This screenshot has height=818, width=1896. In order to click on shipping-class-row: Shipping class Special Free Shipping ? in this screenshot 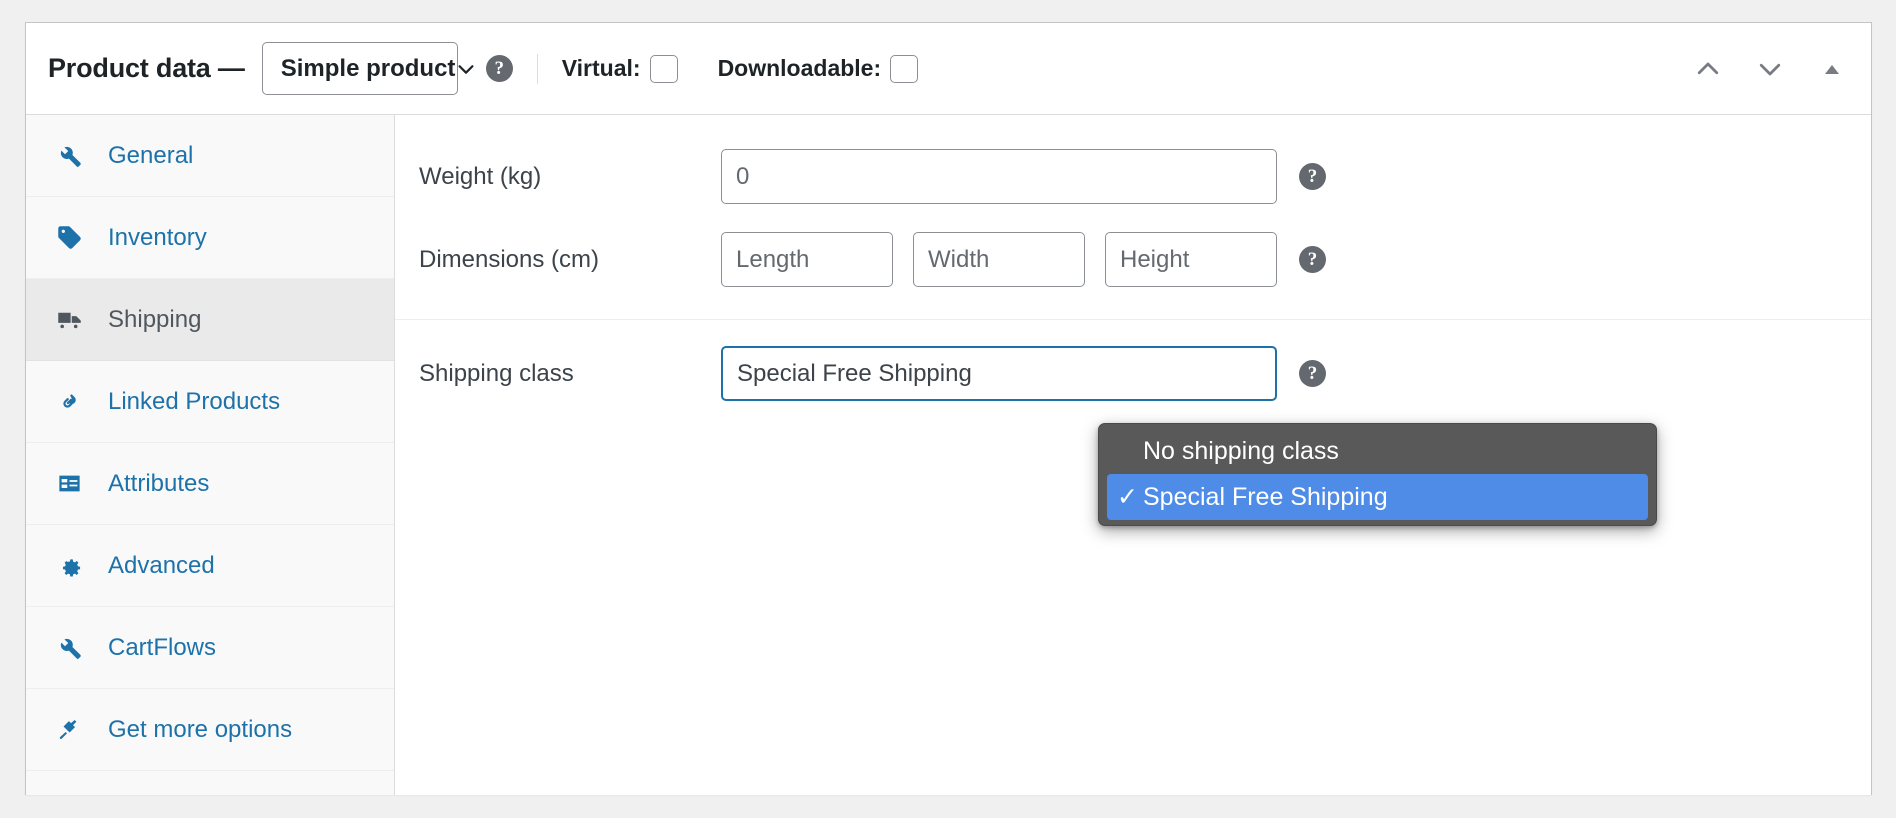, I will do `click(1133, 373)`.